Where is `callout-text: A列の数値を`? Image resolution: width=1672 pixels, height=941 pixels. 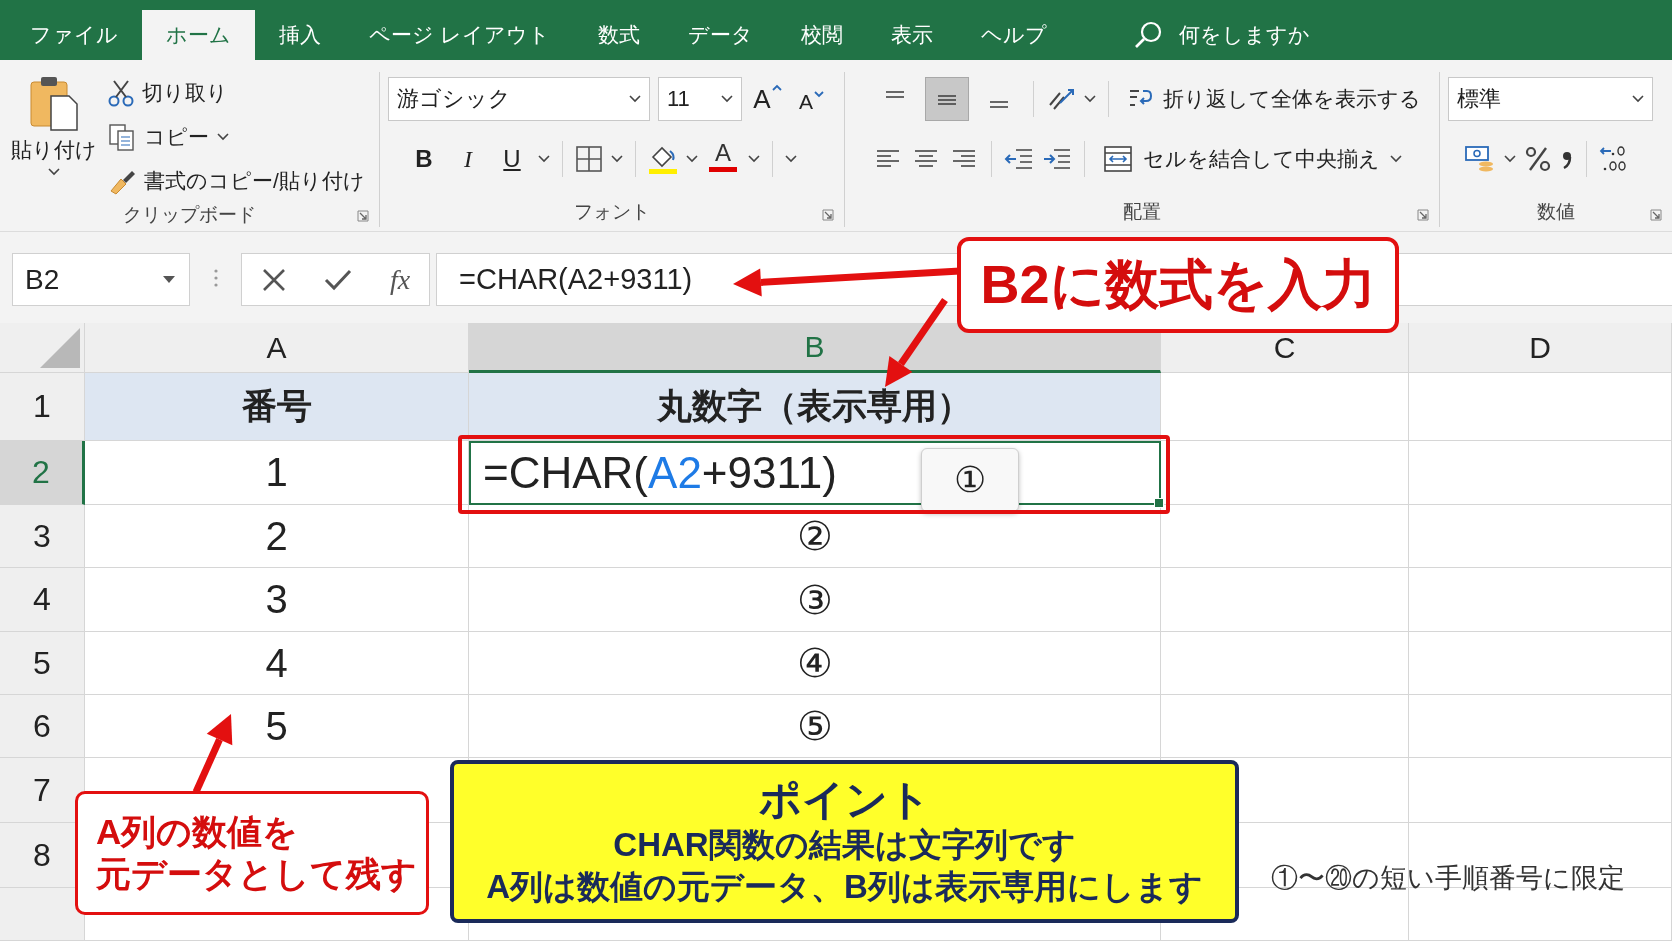
callout-text: A列の数値を is located at coordinates (198, 832).